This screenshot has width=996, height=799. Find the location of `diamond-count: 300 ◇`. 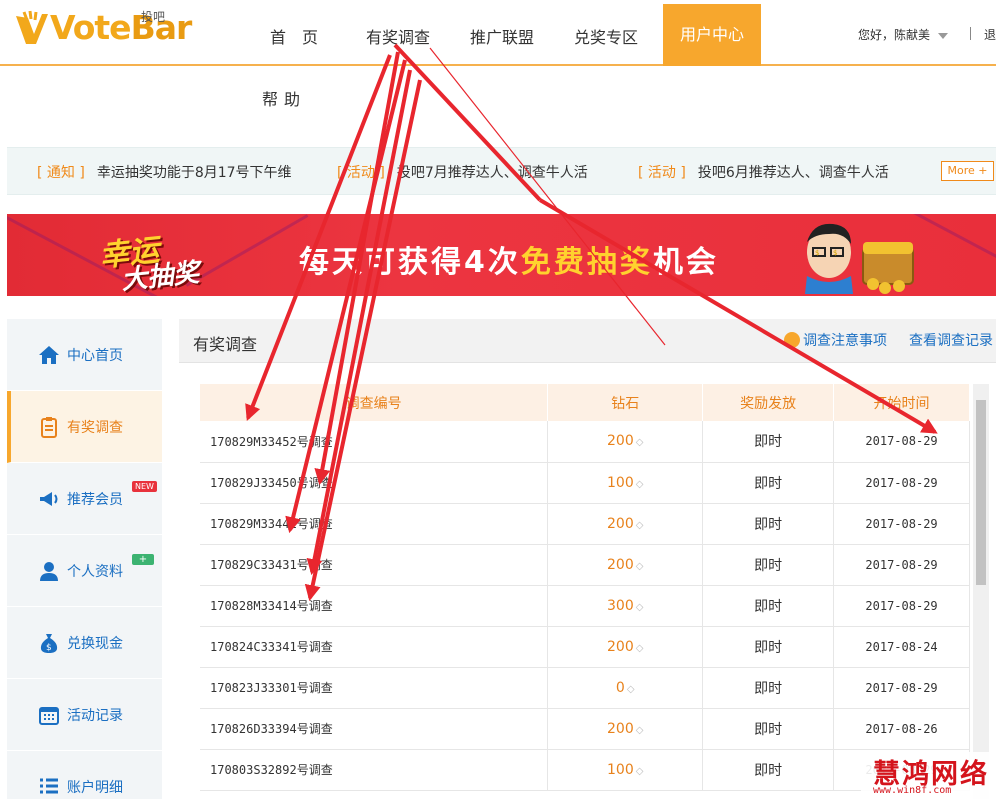

diamond-count: 300 ◇ is located at coordinates (625, 606).